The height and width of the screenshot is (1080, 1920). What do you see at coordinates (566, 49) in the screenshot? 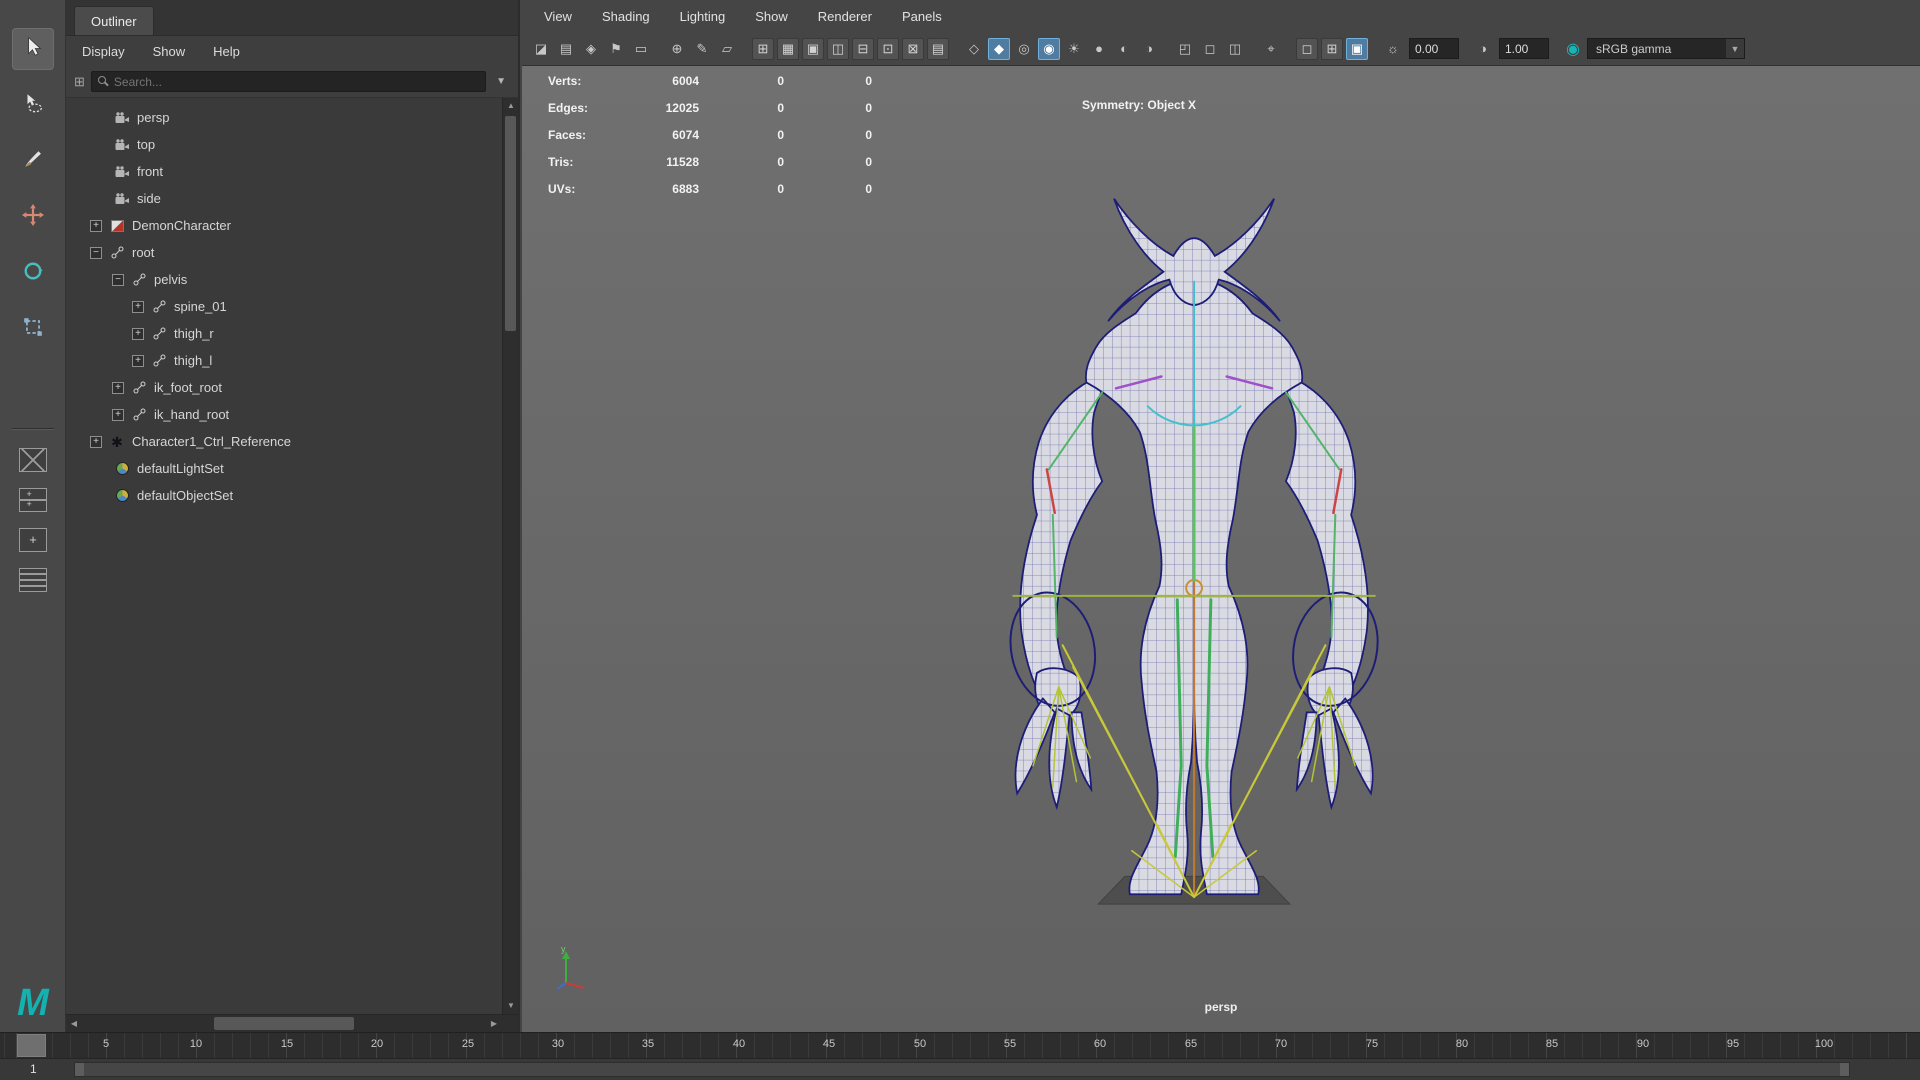
I see `camera-attributes-icon: ▤` at bounding box center [566, 49].